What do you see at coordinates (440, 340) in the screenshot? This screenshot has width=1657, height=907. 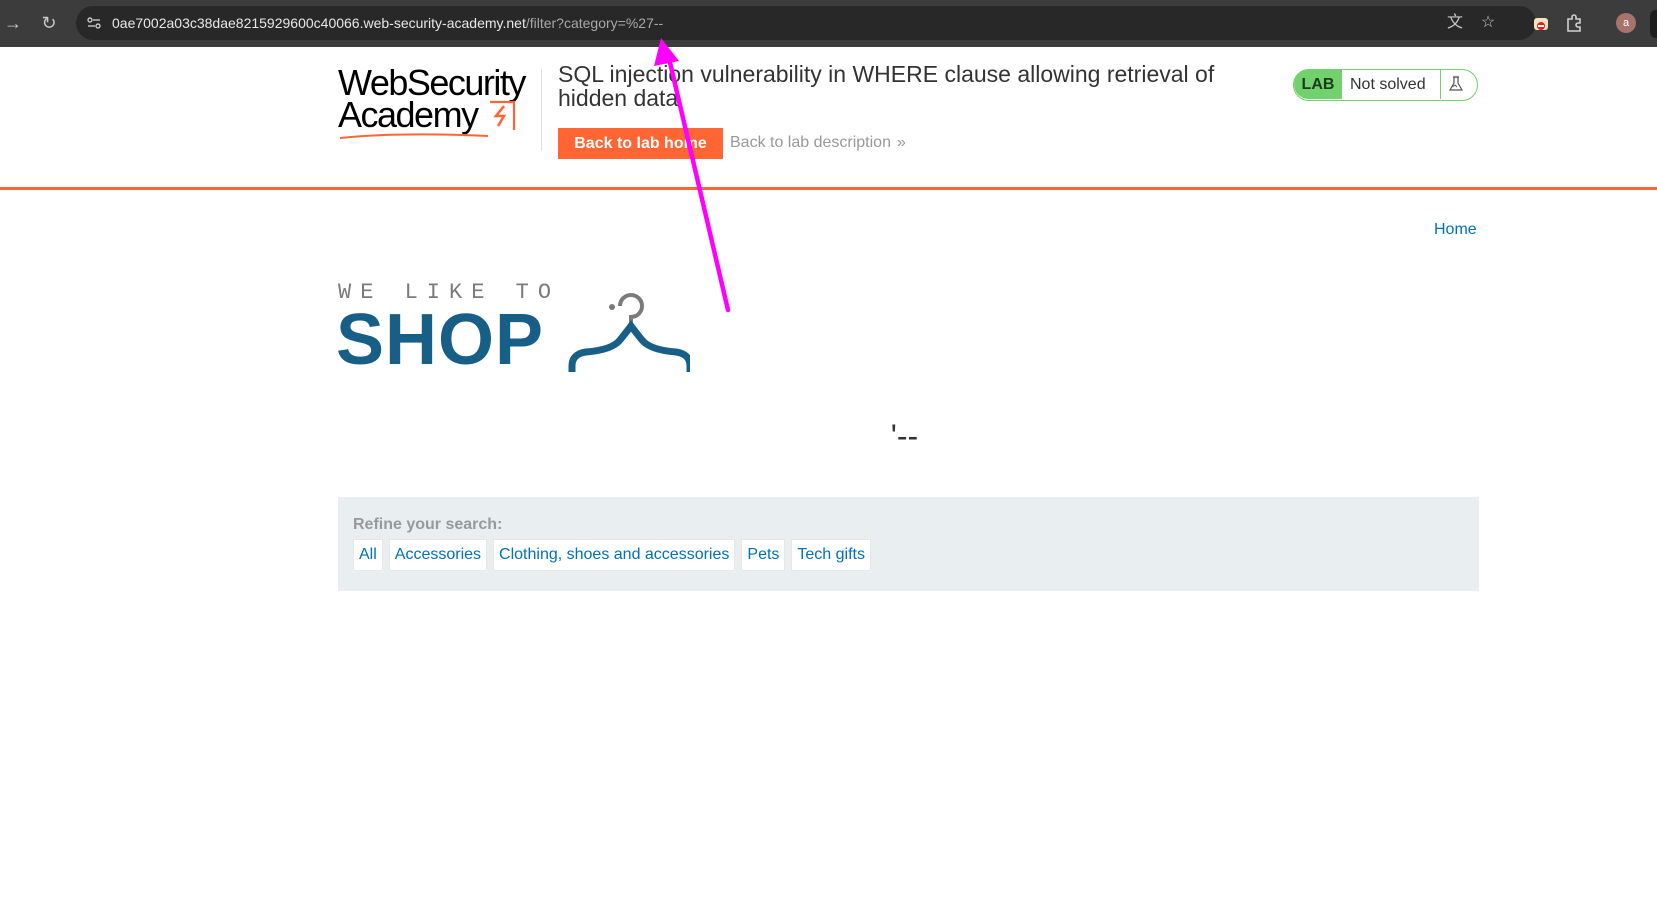 I see `shop-word: SHOP` at bounding box center [440, 340].